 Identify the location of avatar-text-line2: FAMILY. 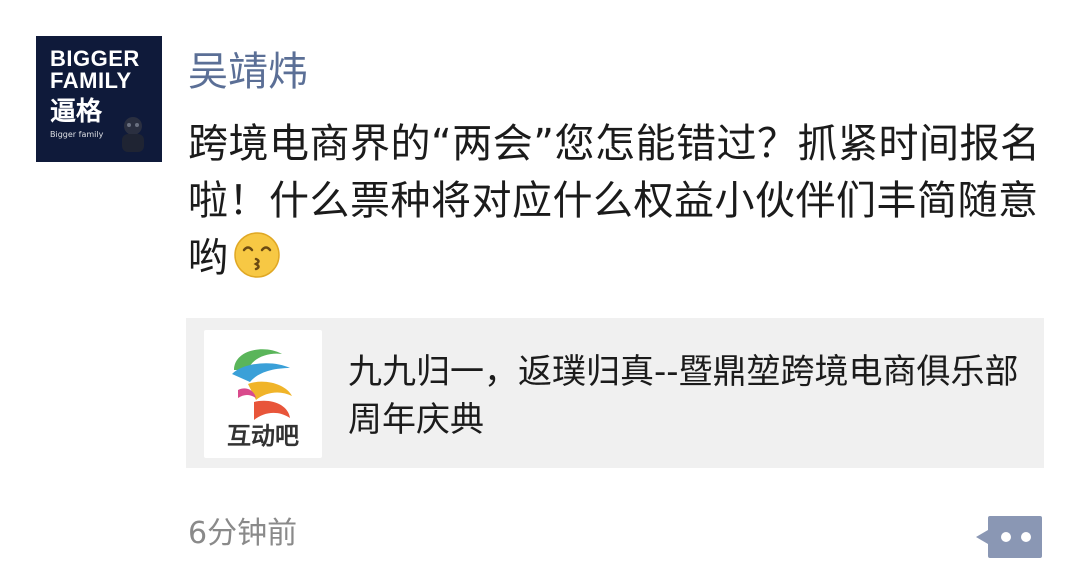
(91, 80).